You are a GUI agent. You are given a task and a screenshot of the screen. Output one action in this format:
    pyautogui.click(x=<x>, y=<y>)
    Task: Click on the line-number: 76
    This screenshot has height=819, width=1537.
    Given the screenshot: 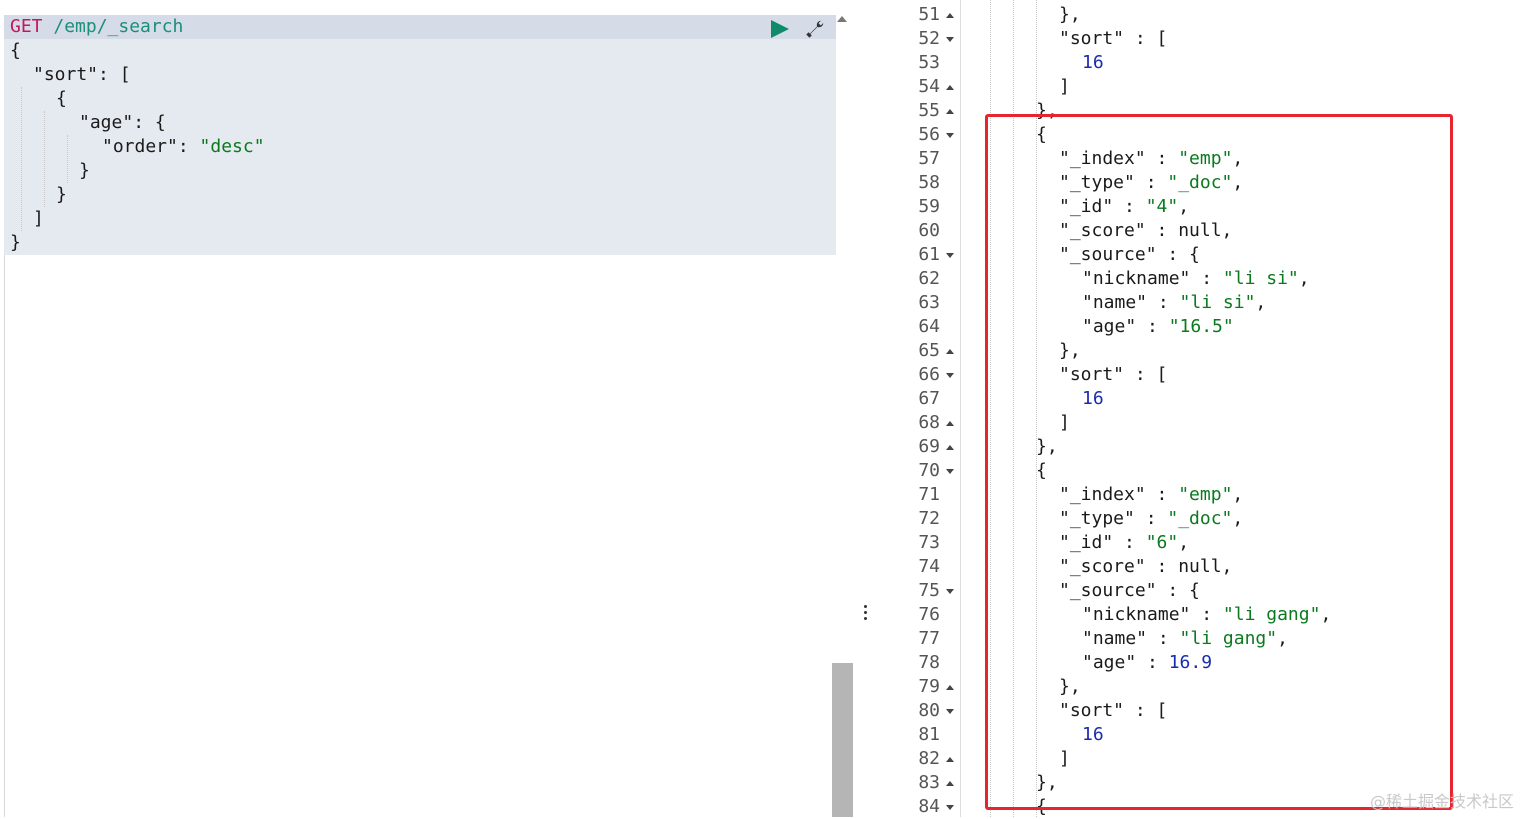 What is the action you would take?
    pyautogui.click(x=929, y=614)
    